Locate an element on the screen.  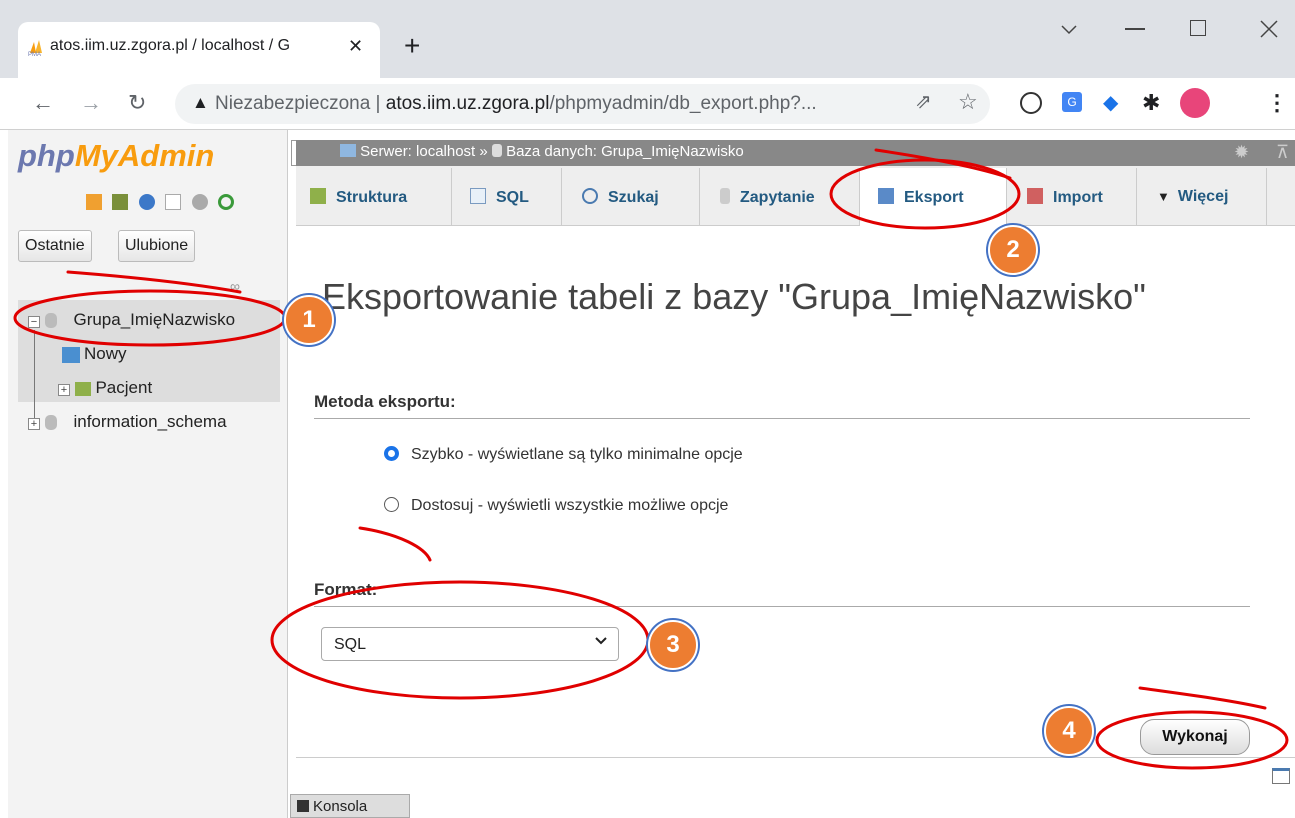
step-badge-2: 2 is located at coordinates (1013, 250).